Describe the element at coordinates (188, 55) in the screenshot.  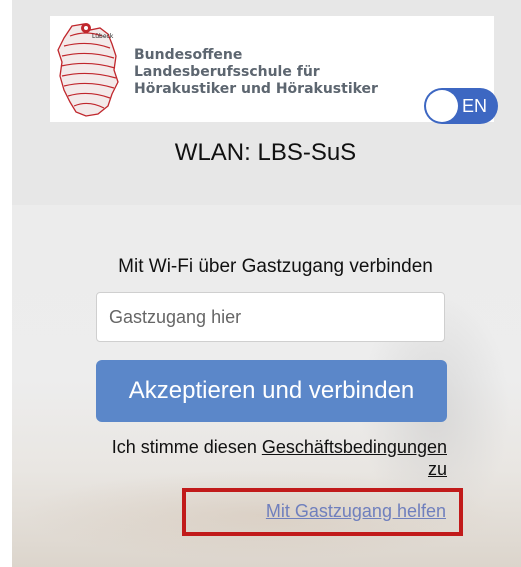
I see `school-name-line-1: Bundesoffene` at that location.